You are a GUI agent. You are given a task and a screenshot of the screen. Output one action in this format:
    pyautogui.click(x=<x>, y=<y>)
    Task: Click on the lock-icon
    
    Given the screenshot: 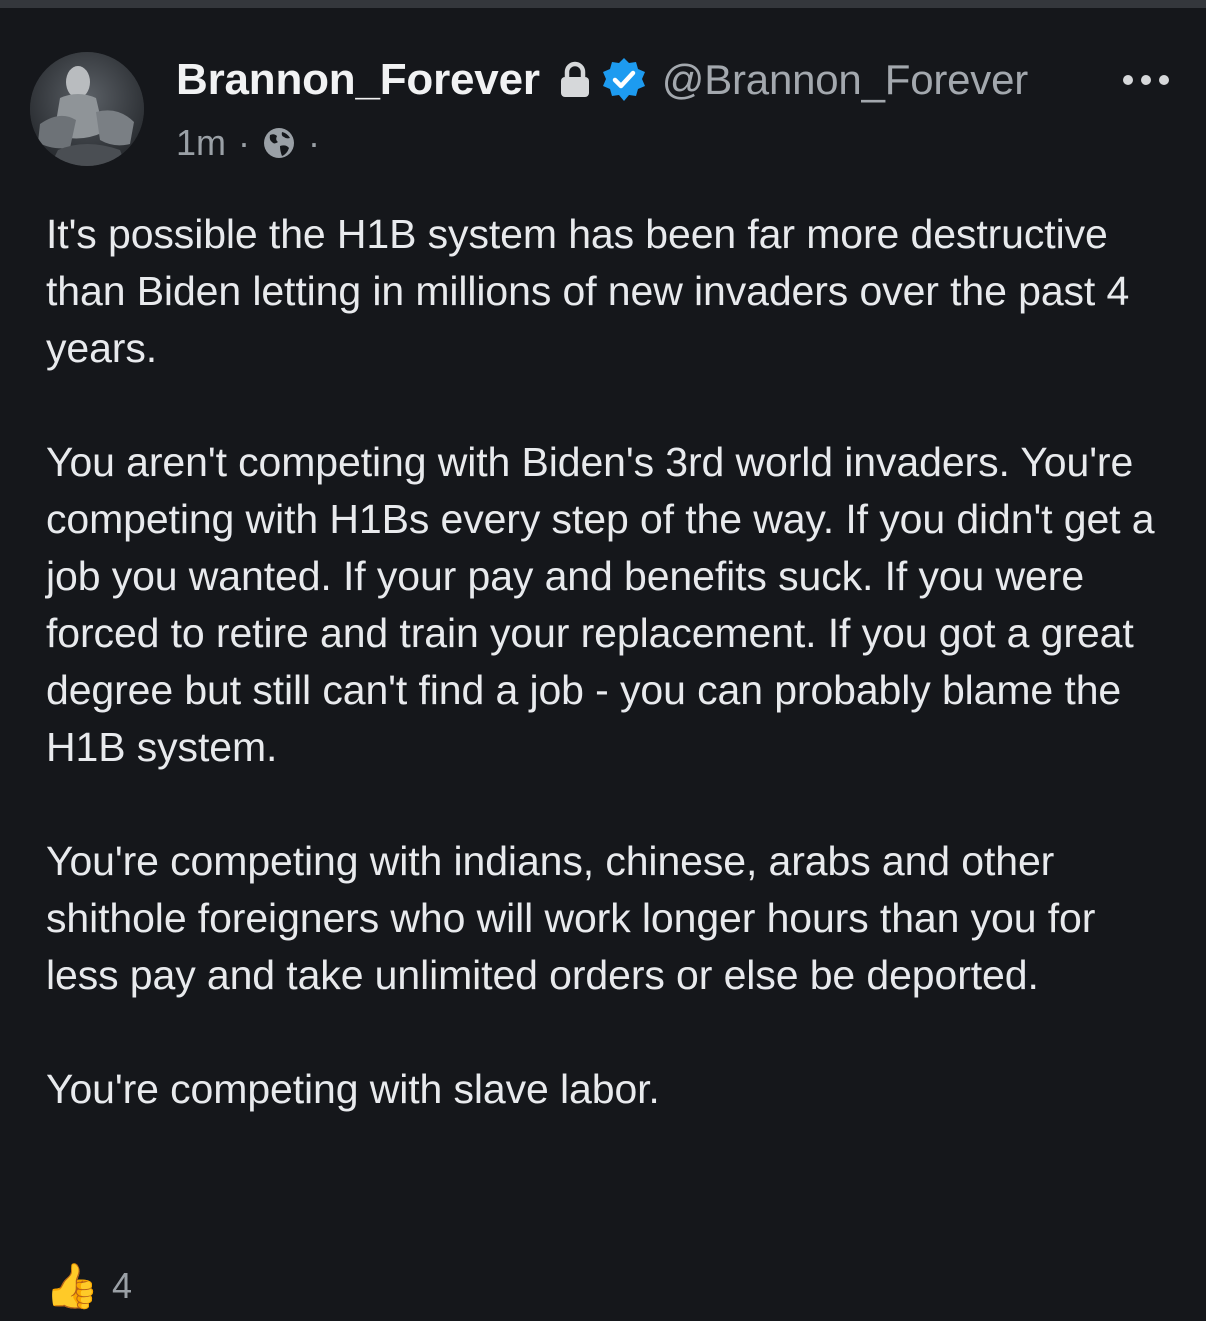 What is the action you would take?
    pyautogui.click(x=575, y=80)
    